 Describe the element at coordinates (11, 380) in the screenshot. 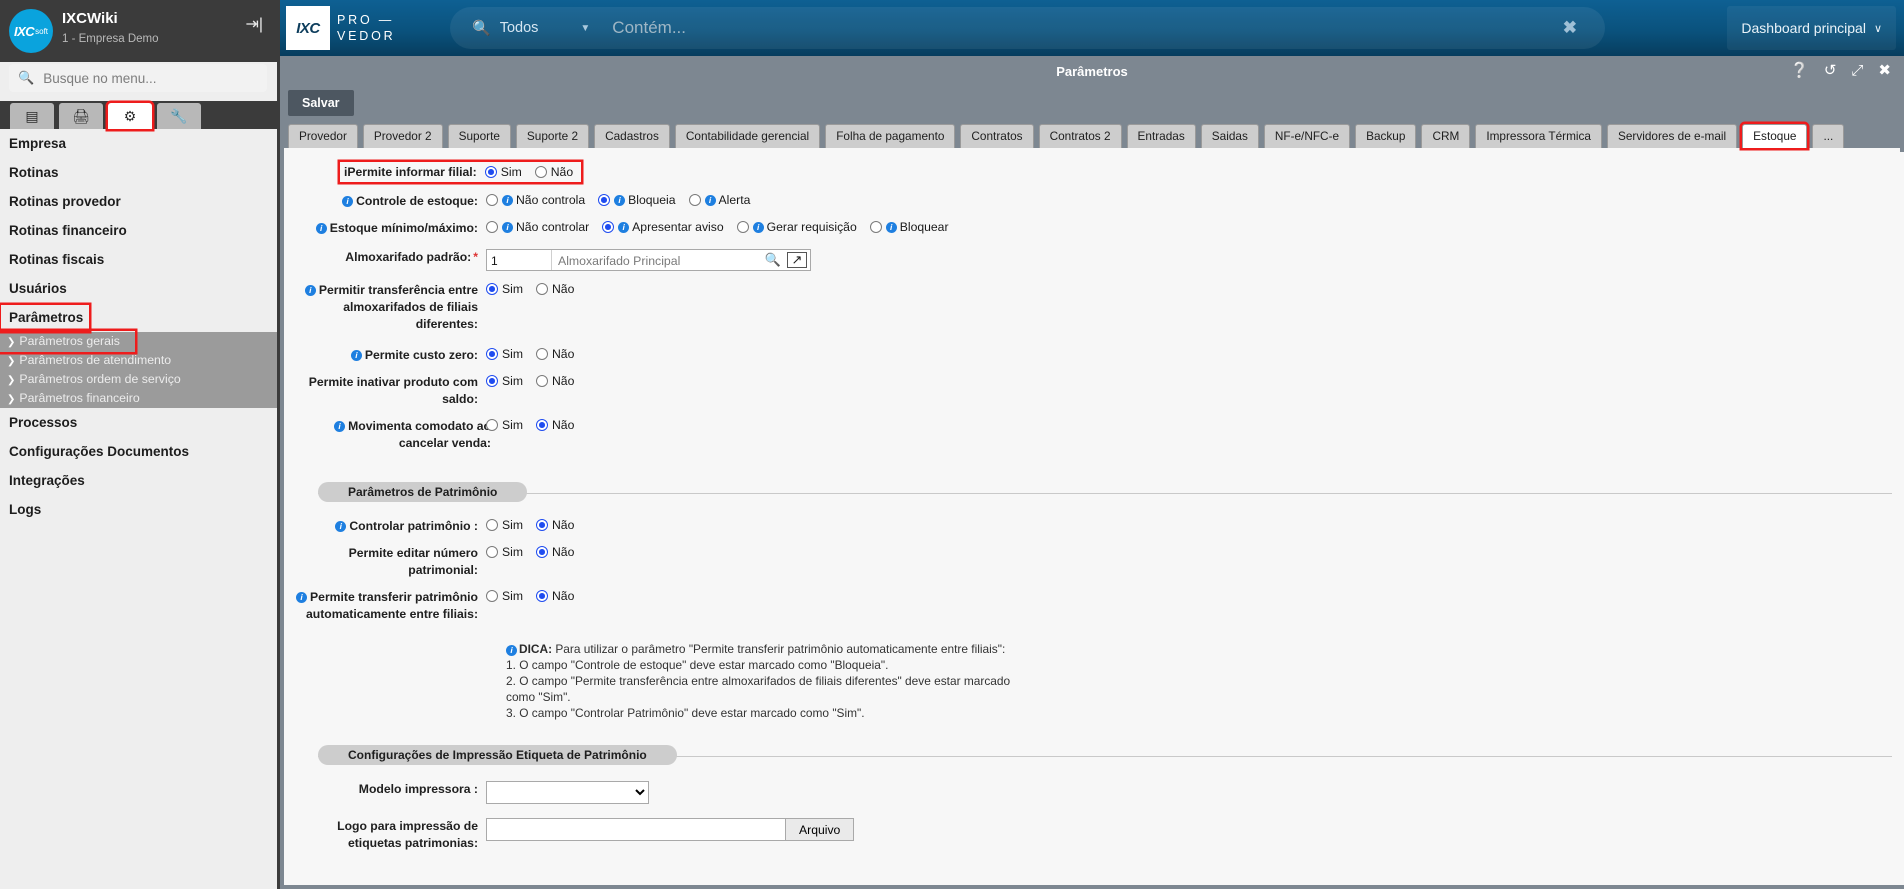

I see `chevron-right-icon: ❯` at that location.